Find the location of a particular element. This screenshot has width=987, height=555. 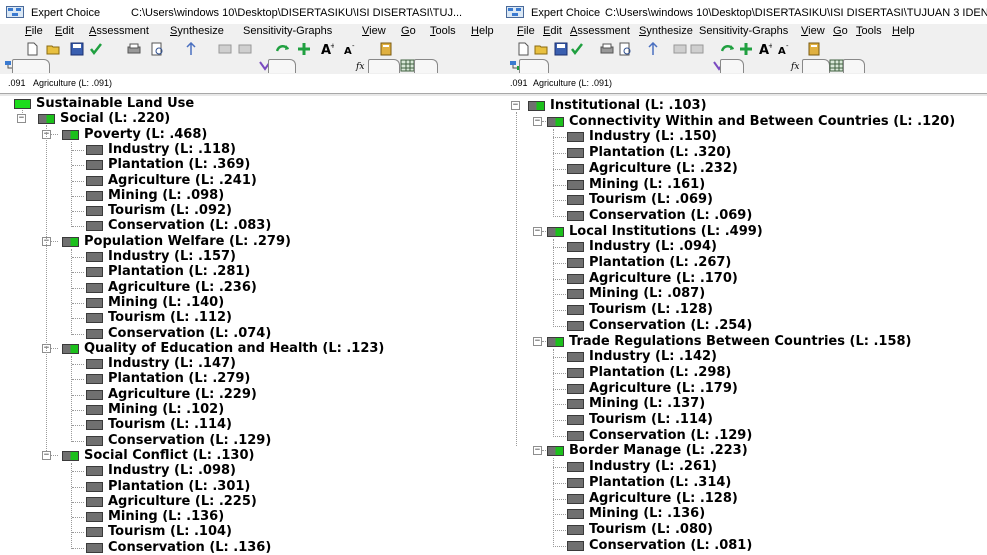

node-label: Tourism (L: .114) is located at coordinates (651, 419).